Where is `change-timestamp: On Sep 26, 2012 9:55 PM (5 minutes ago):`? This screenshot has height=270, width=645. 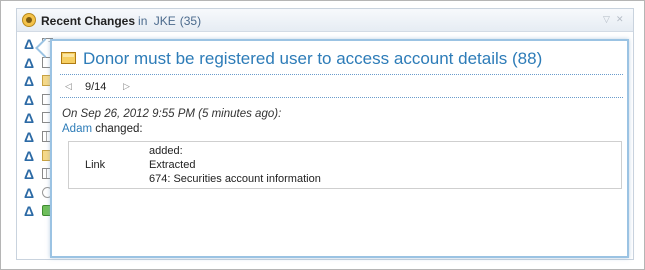
change-timestamp: On Sep 26, 2012 9:55 PM (5 minutes ago): is located at coordinates (172, 114).